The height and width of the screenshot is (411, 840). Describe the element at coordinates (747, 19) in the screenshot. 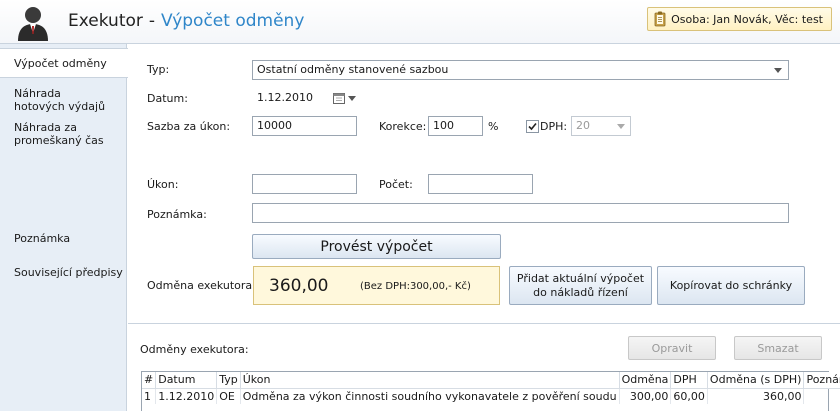

I see `person-info-text: Osoba: Jan Novák, Věc: test` at that location.